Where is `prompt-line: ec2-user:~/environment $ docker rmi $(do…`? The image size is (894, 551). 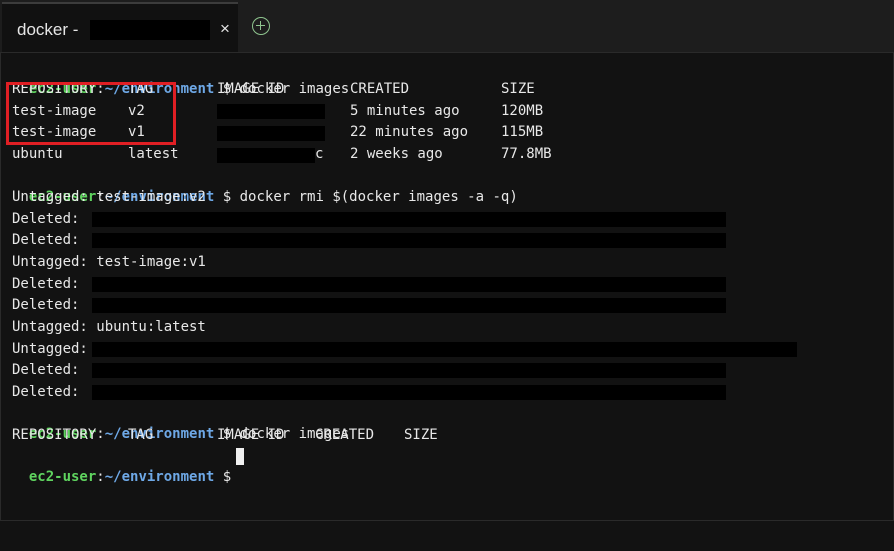
prompt-line: ec2-user:~/environment $ docker rmi $(do… is located at coordinates (265, 185).